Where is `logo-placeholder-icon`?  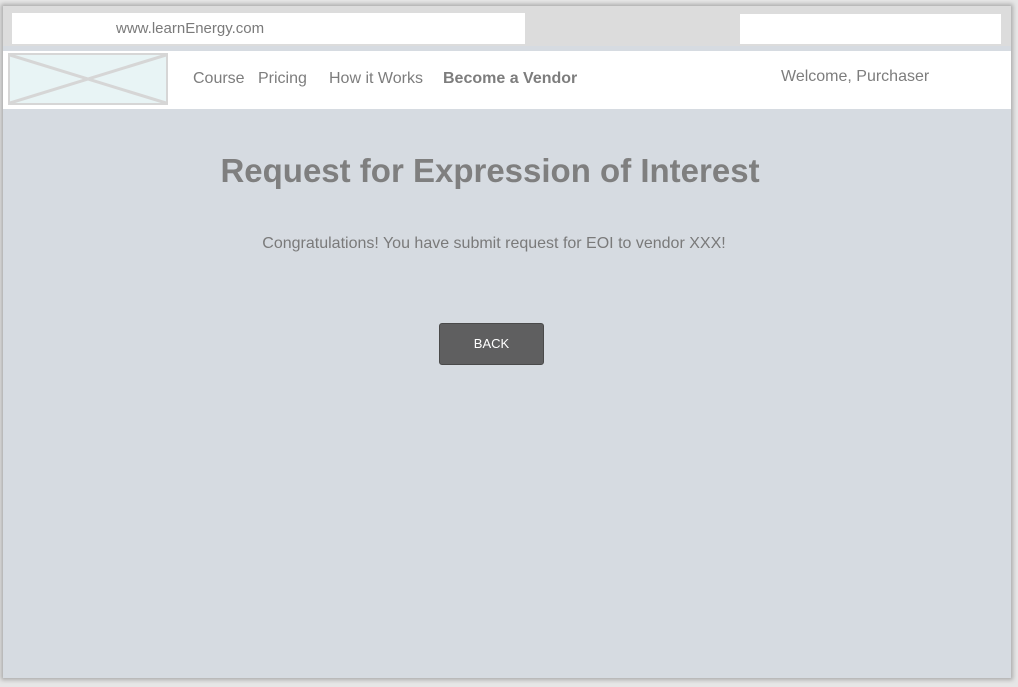 logo-placeholder-icon is located at coordinates (88, 79).